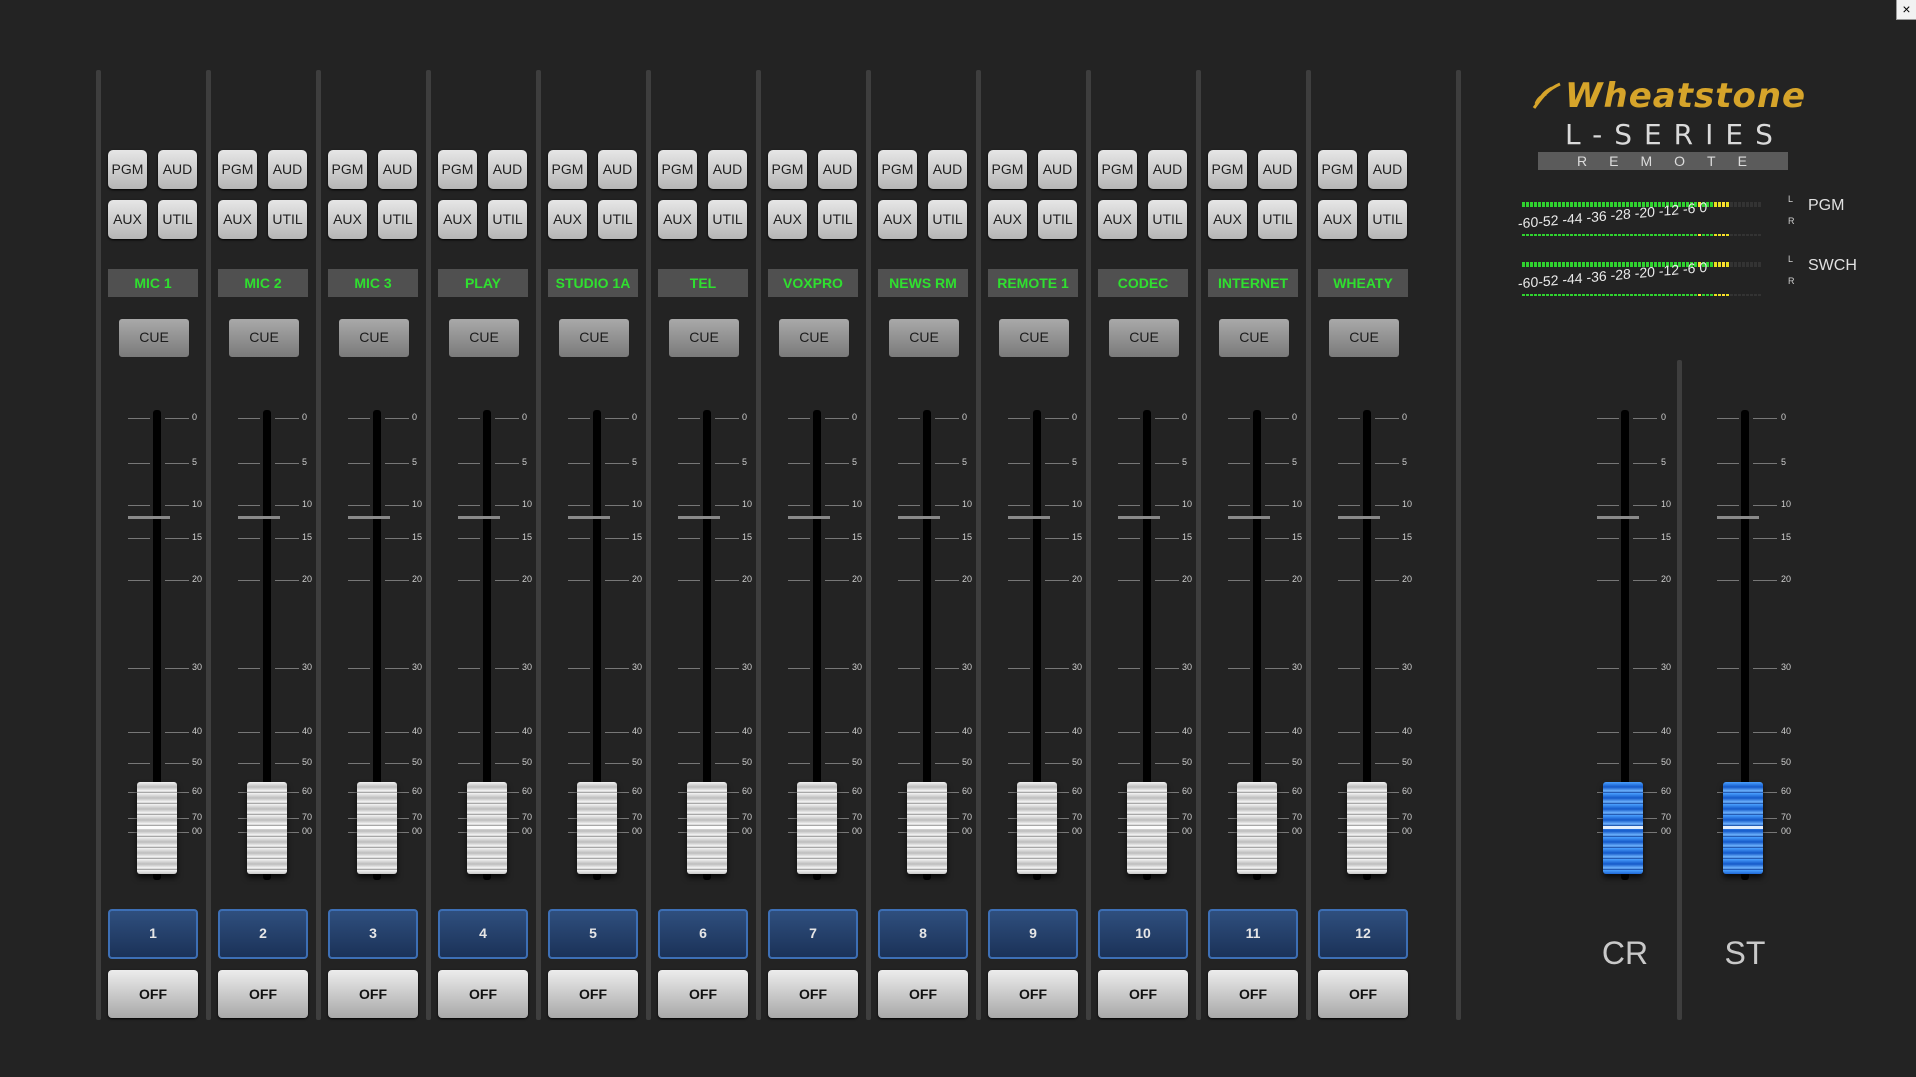  Describe the element at coordinates (307, 731) in the screenshot. I see `fader-tick-label: 40` at that location.